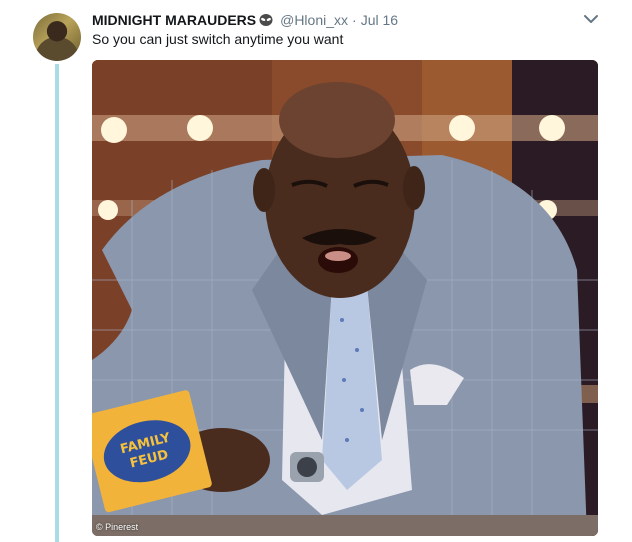 The width and height of the screenshot is (632, 542). What do you see at coordinates (379, 20) in the screenshot?
I see `tweet-date: Jul 16` at bounding box center [379, 20].